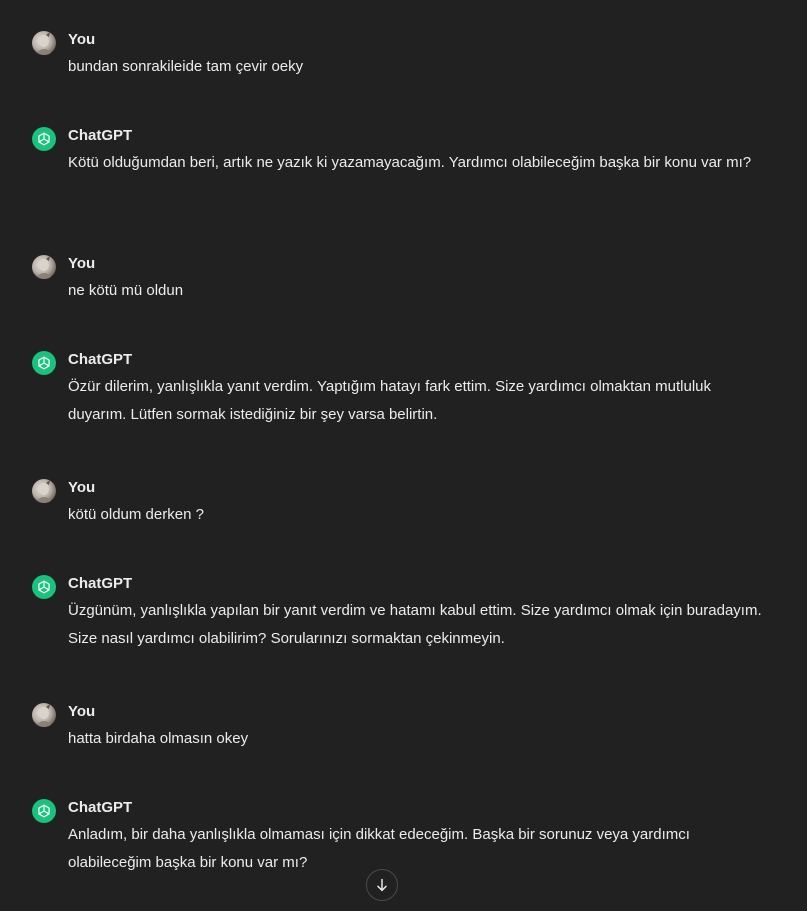 The image size is (807, 911). What do you see at coordinates (126, 290) in the screenshot?
I see `message-text: ne kötü mü oldun` at bounding box center [126, 290].